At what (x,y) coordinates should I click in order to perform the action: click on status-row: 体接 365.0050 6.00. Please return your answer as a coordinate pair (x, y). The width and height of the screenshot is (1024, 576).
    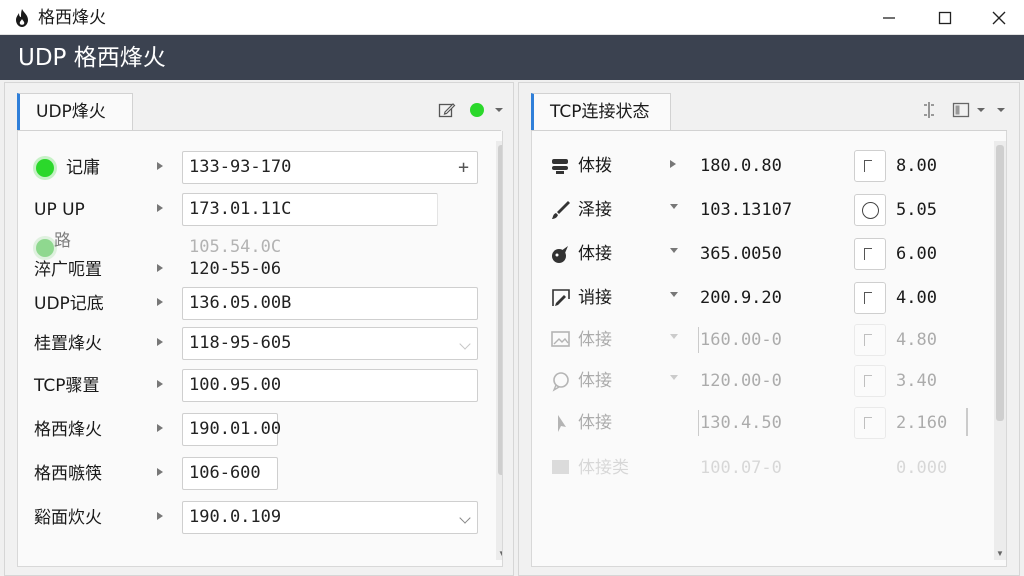
    Looking at the image, I should click on (762, 254).